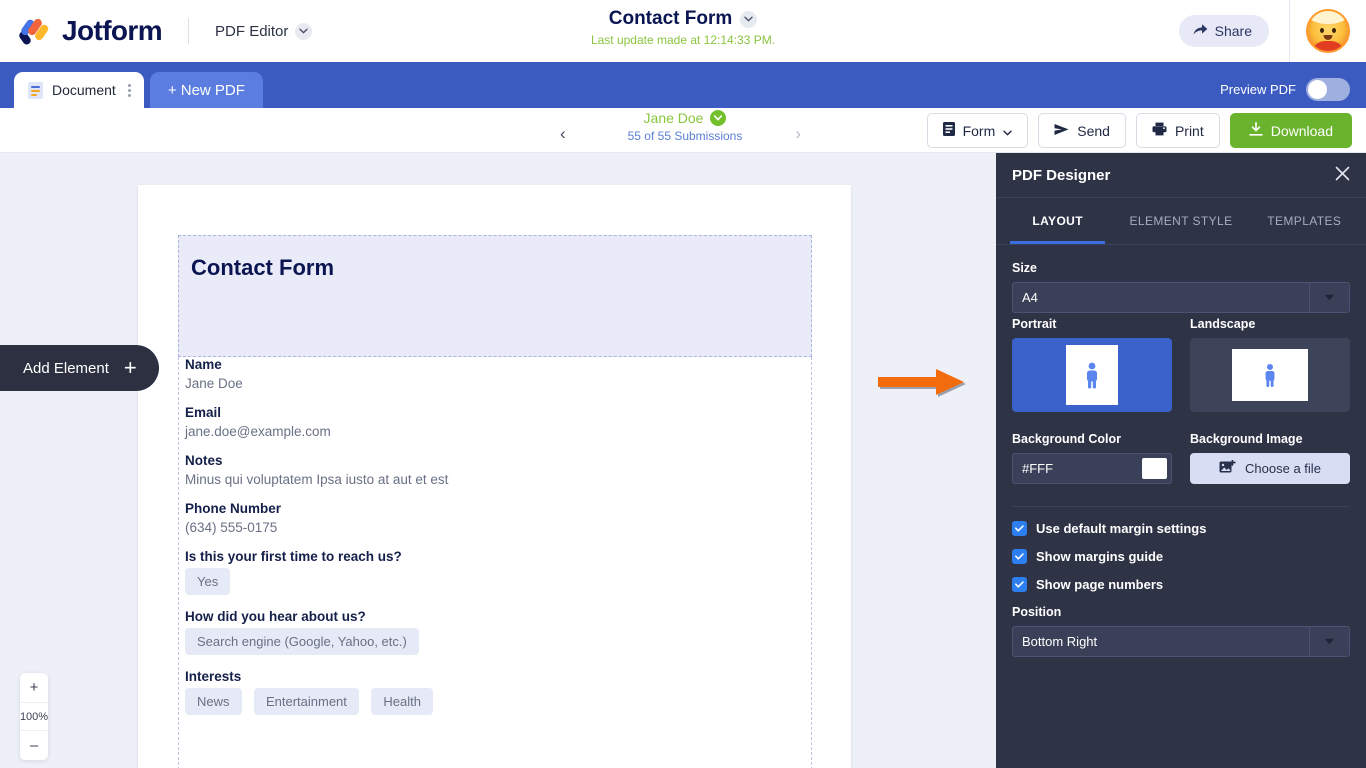  Describe the element at coordinates (1181, 584) in the screenshot. I see `checkbox-show-page-numbers: Show page numbers` at that location.